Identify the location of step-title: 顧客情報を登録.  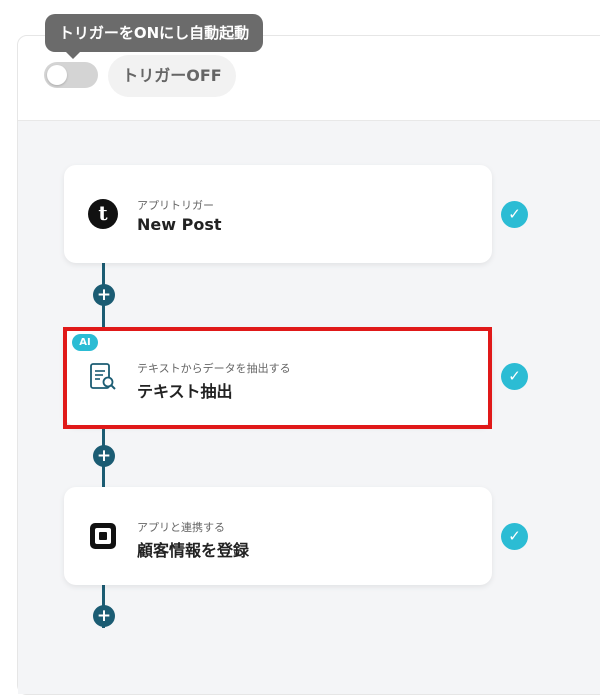
(193, 550).